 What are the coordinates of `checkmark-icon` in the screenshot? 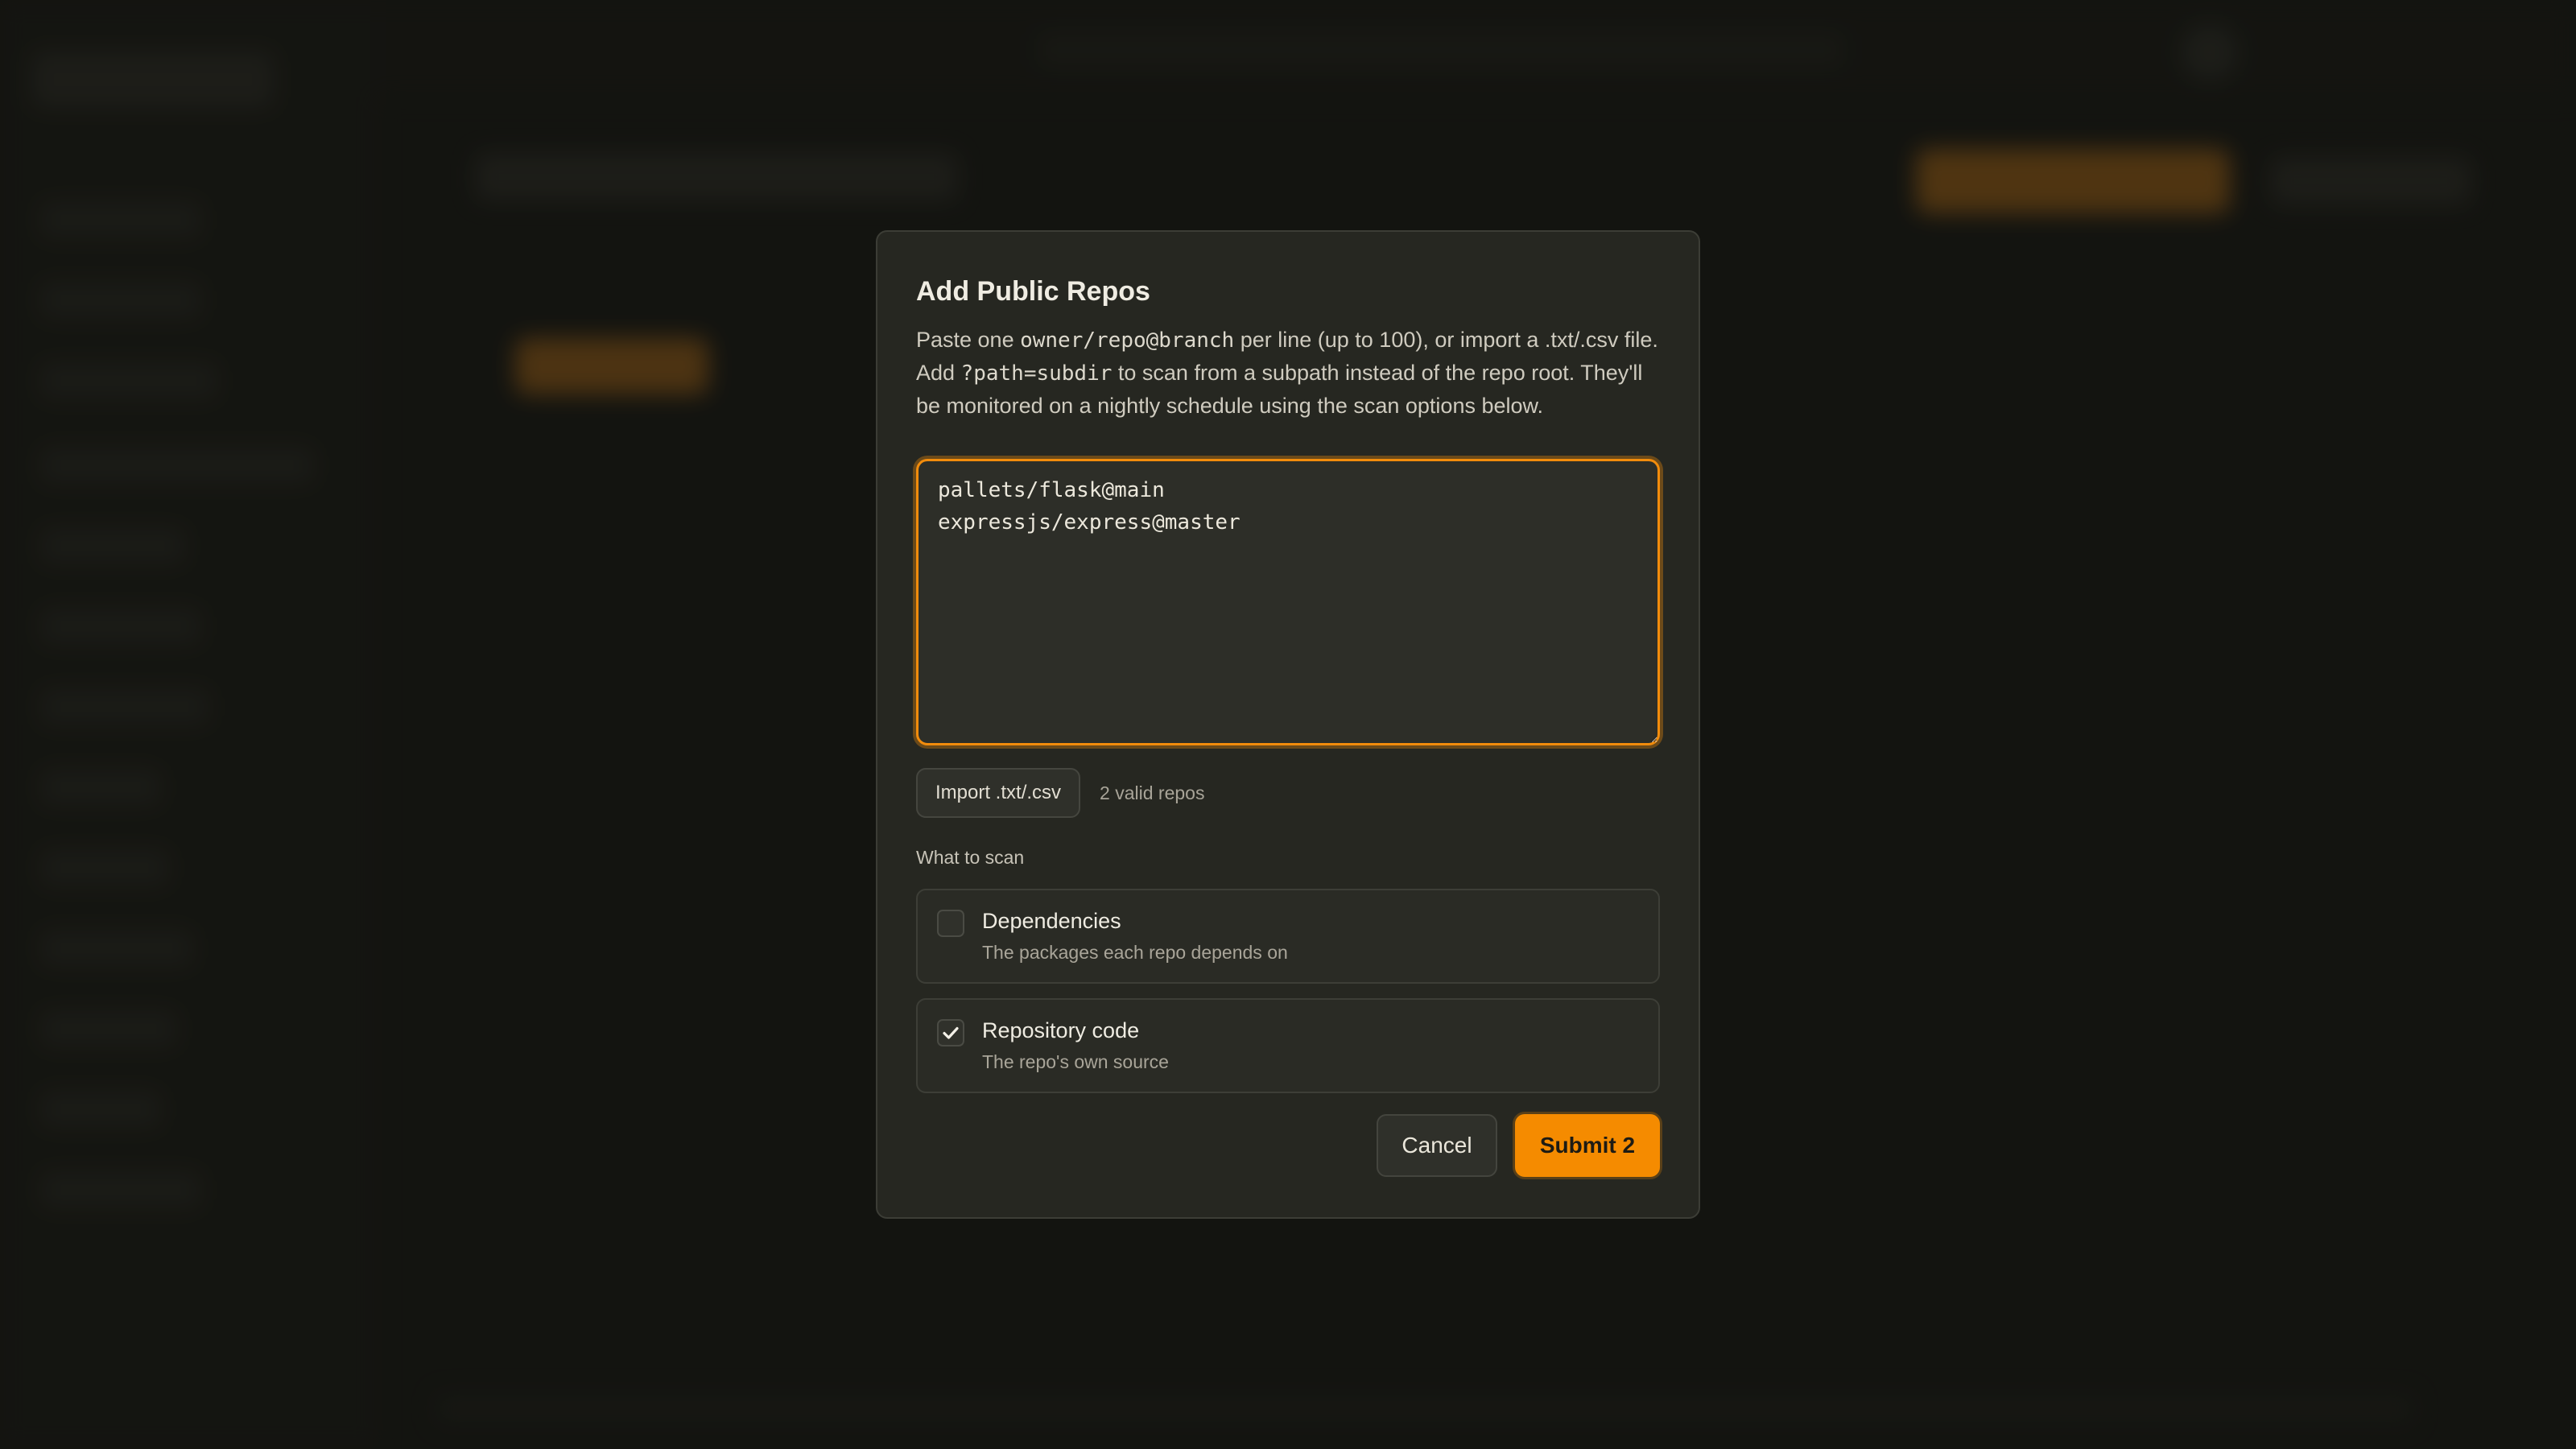 It's located at (951, 1032).